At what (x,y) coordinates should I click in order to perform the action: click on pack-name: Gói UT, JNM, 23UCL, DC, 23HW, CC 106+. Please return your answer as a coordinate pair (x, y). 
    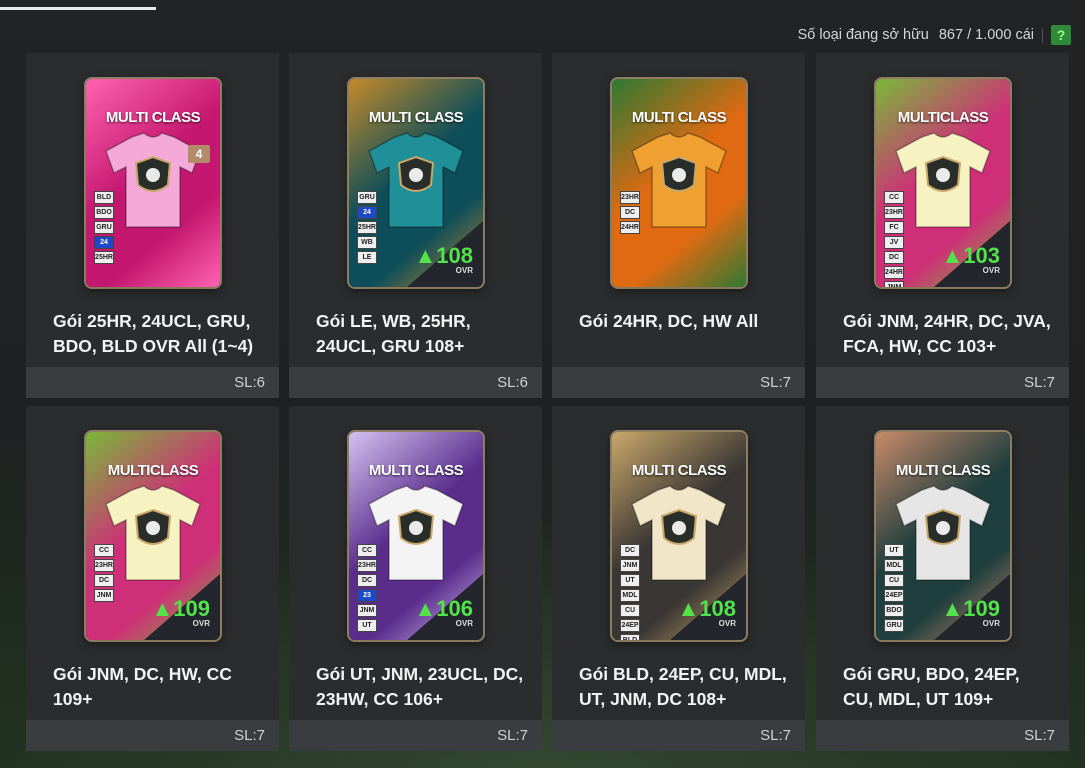
    Looking at the image, I should click on (420, 686).